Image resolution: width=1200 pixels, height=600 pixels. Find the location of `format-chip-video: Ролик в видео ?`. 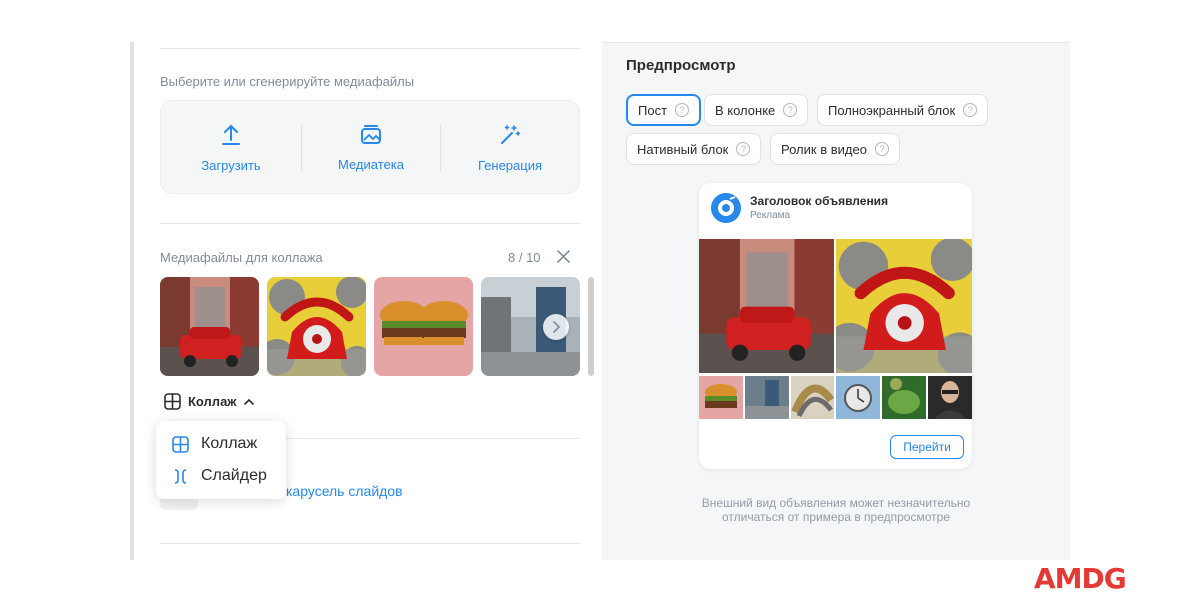

format-chip-video: Ролик в видео ? is located at coordinates (835, 149).